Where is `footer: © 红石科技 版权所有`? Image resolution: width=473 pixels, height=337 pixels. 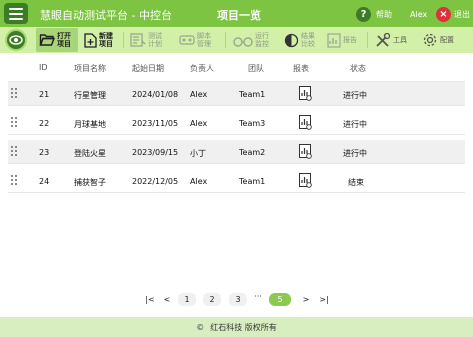 footer: © 红石科技 版权所有 is located at coordinates (236, 327).